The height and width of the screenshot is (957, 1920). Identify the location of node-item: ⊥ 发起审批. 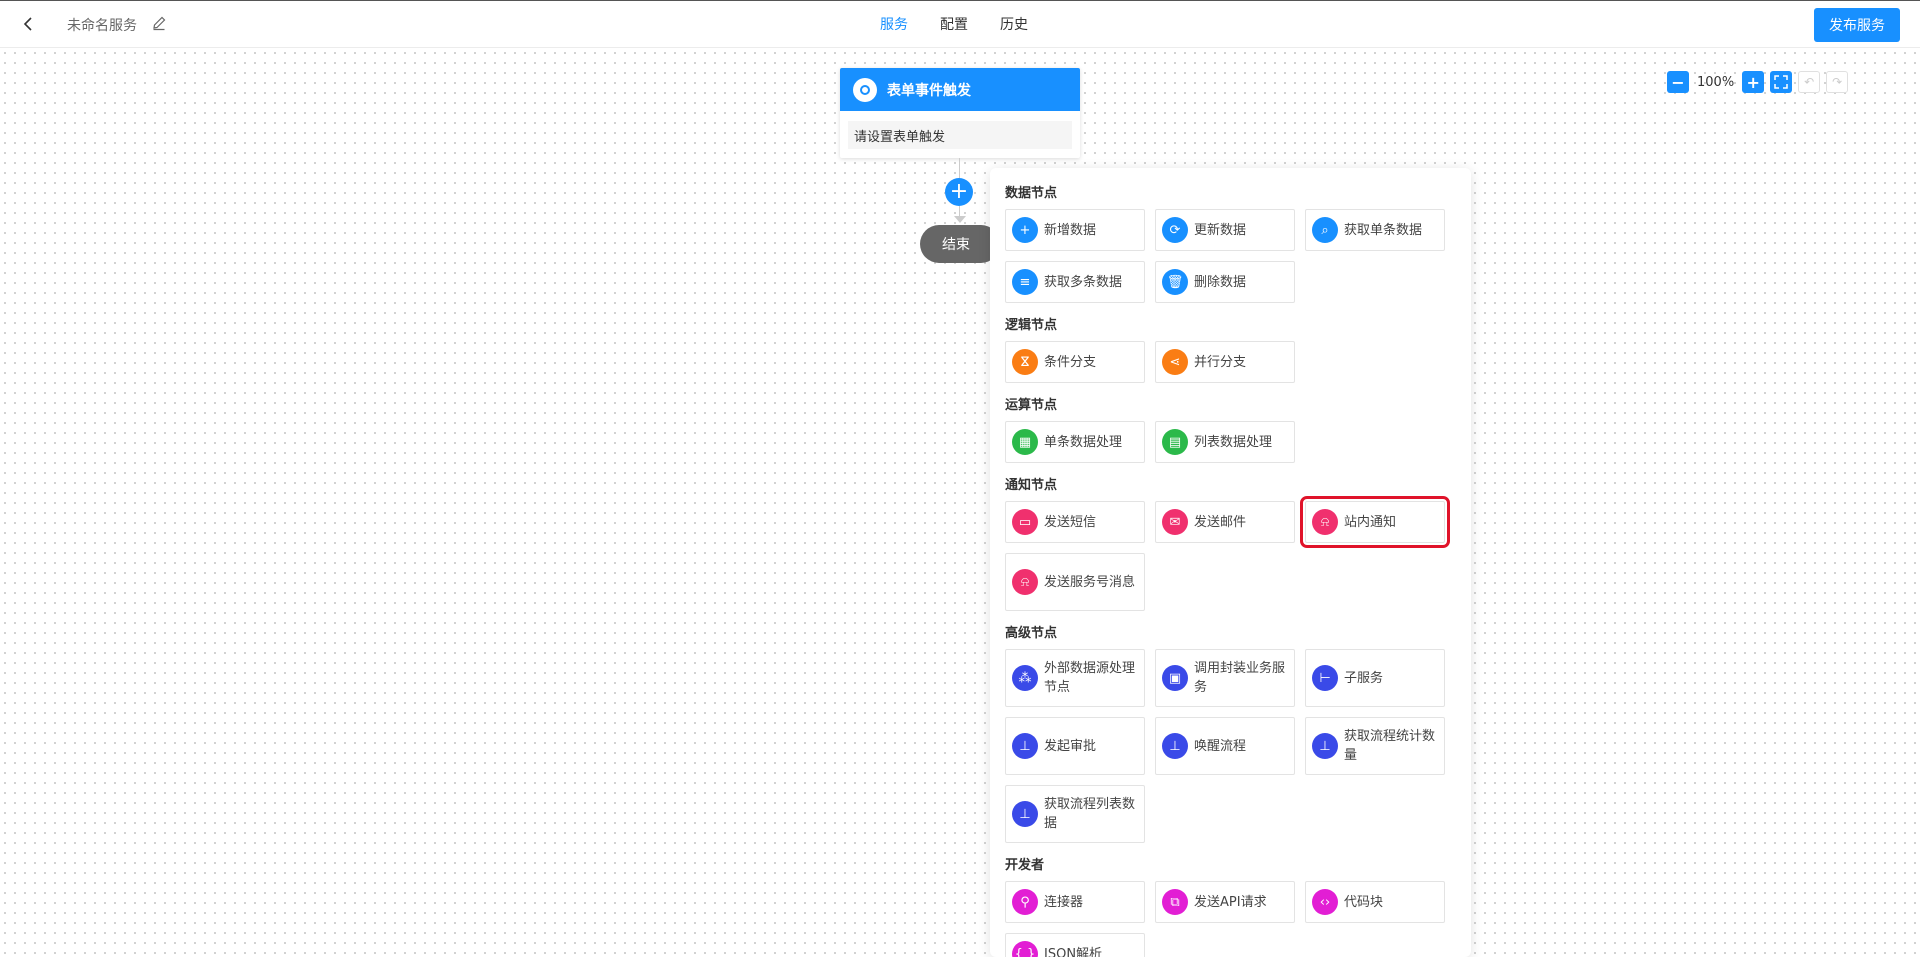
(1075, 746).